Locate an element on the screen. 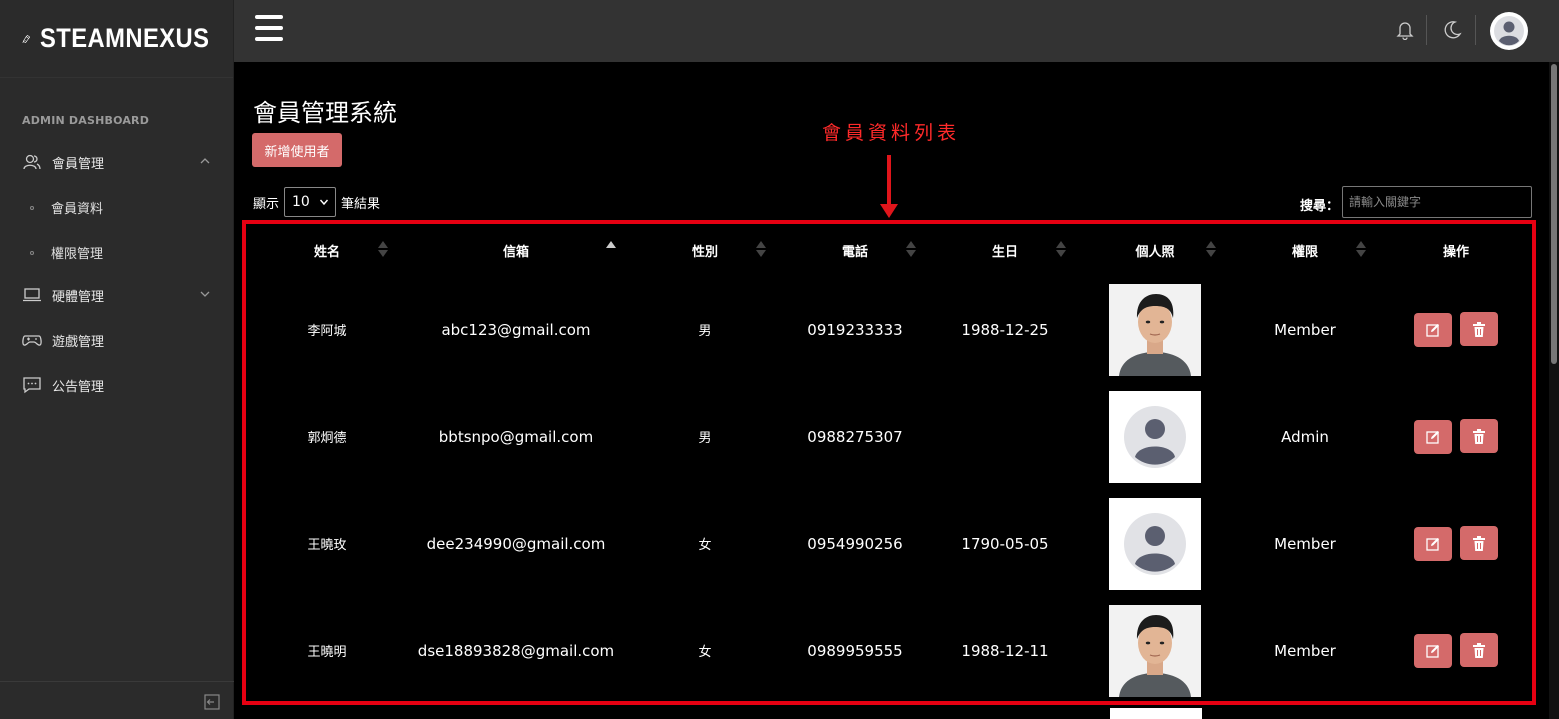  column-header-photo: 個人照 is located at coordinates (1155, 250).